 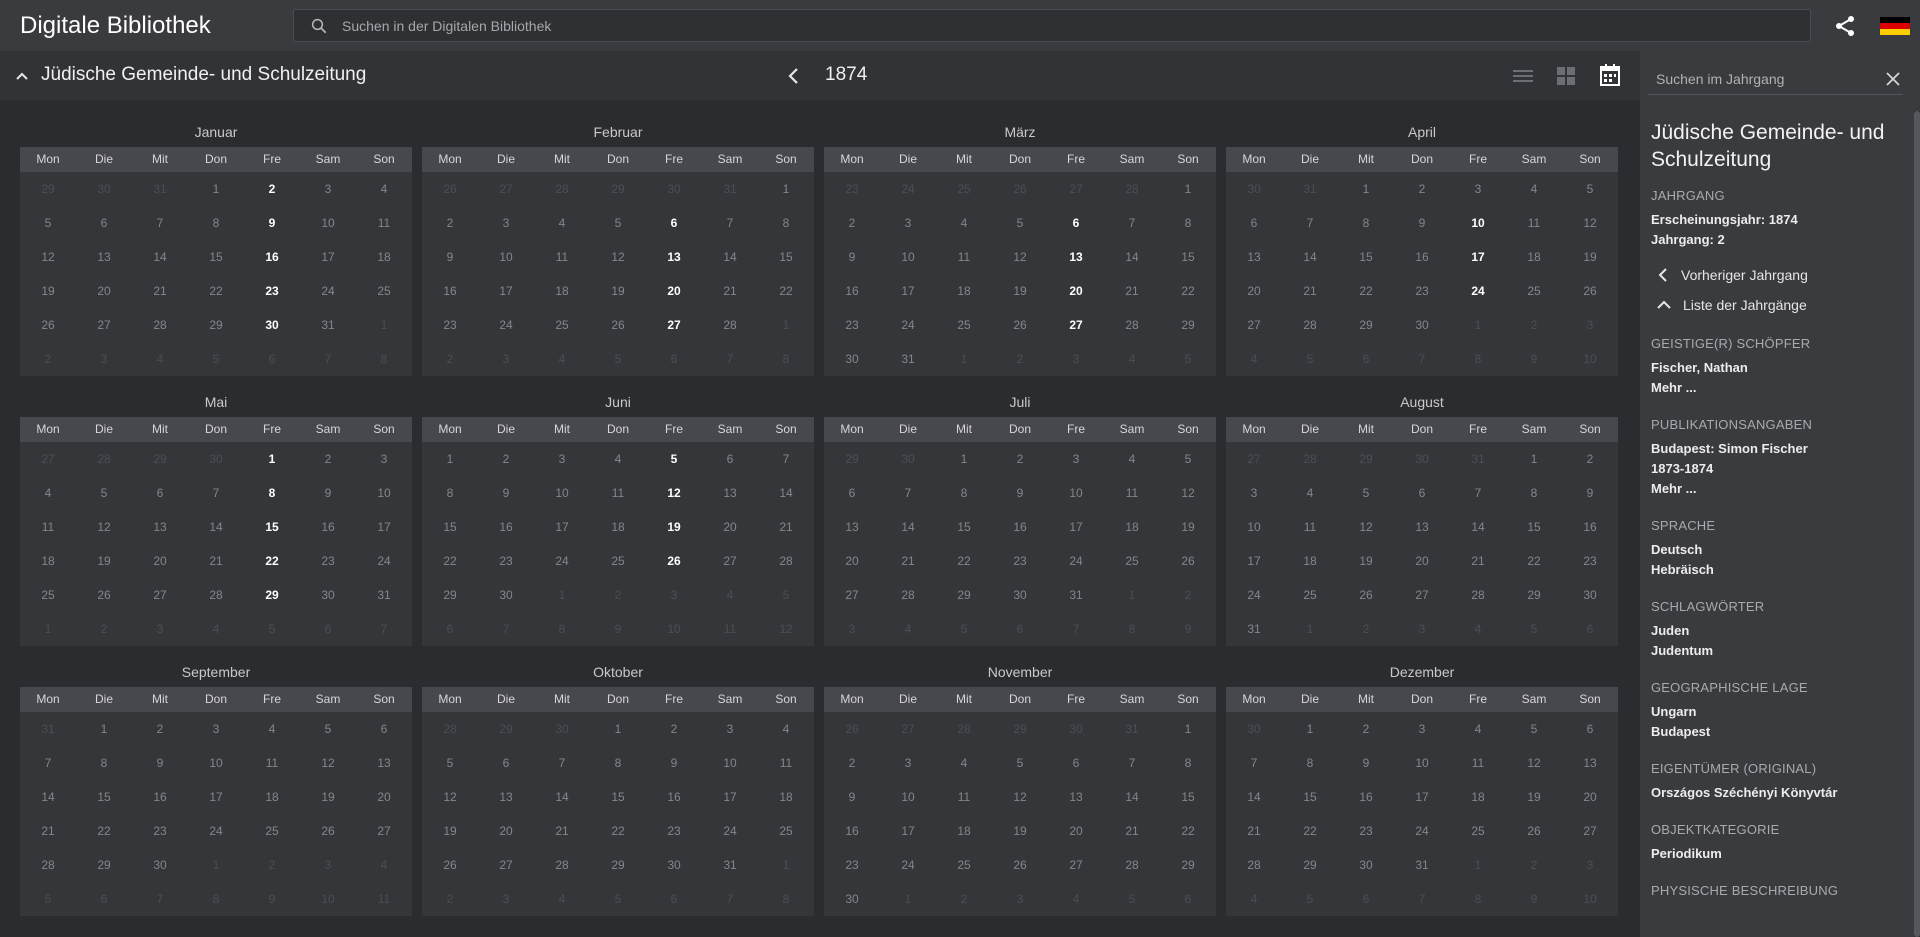 What do you see at coordinates (272, 223) in the screenshot?
I see `issue-day: 9` at bounding box center [272, 223].